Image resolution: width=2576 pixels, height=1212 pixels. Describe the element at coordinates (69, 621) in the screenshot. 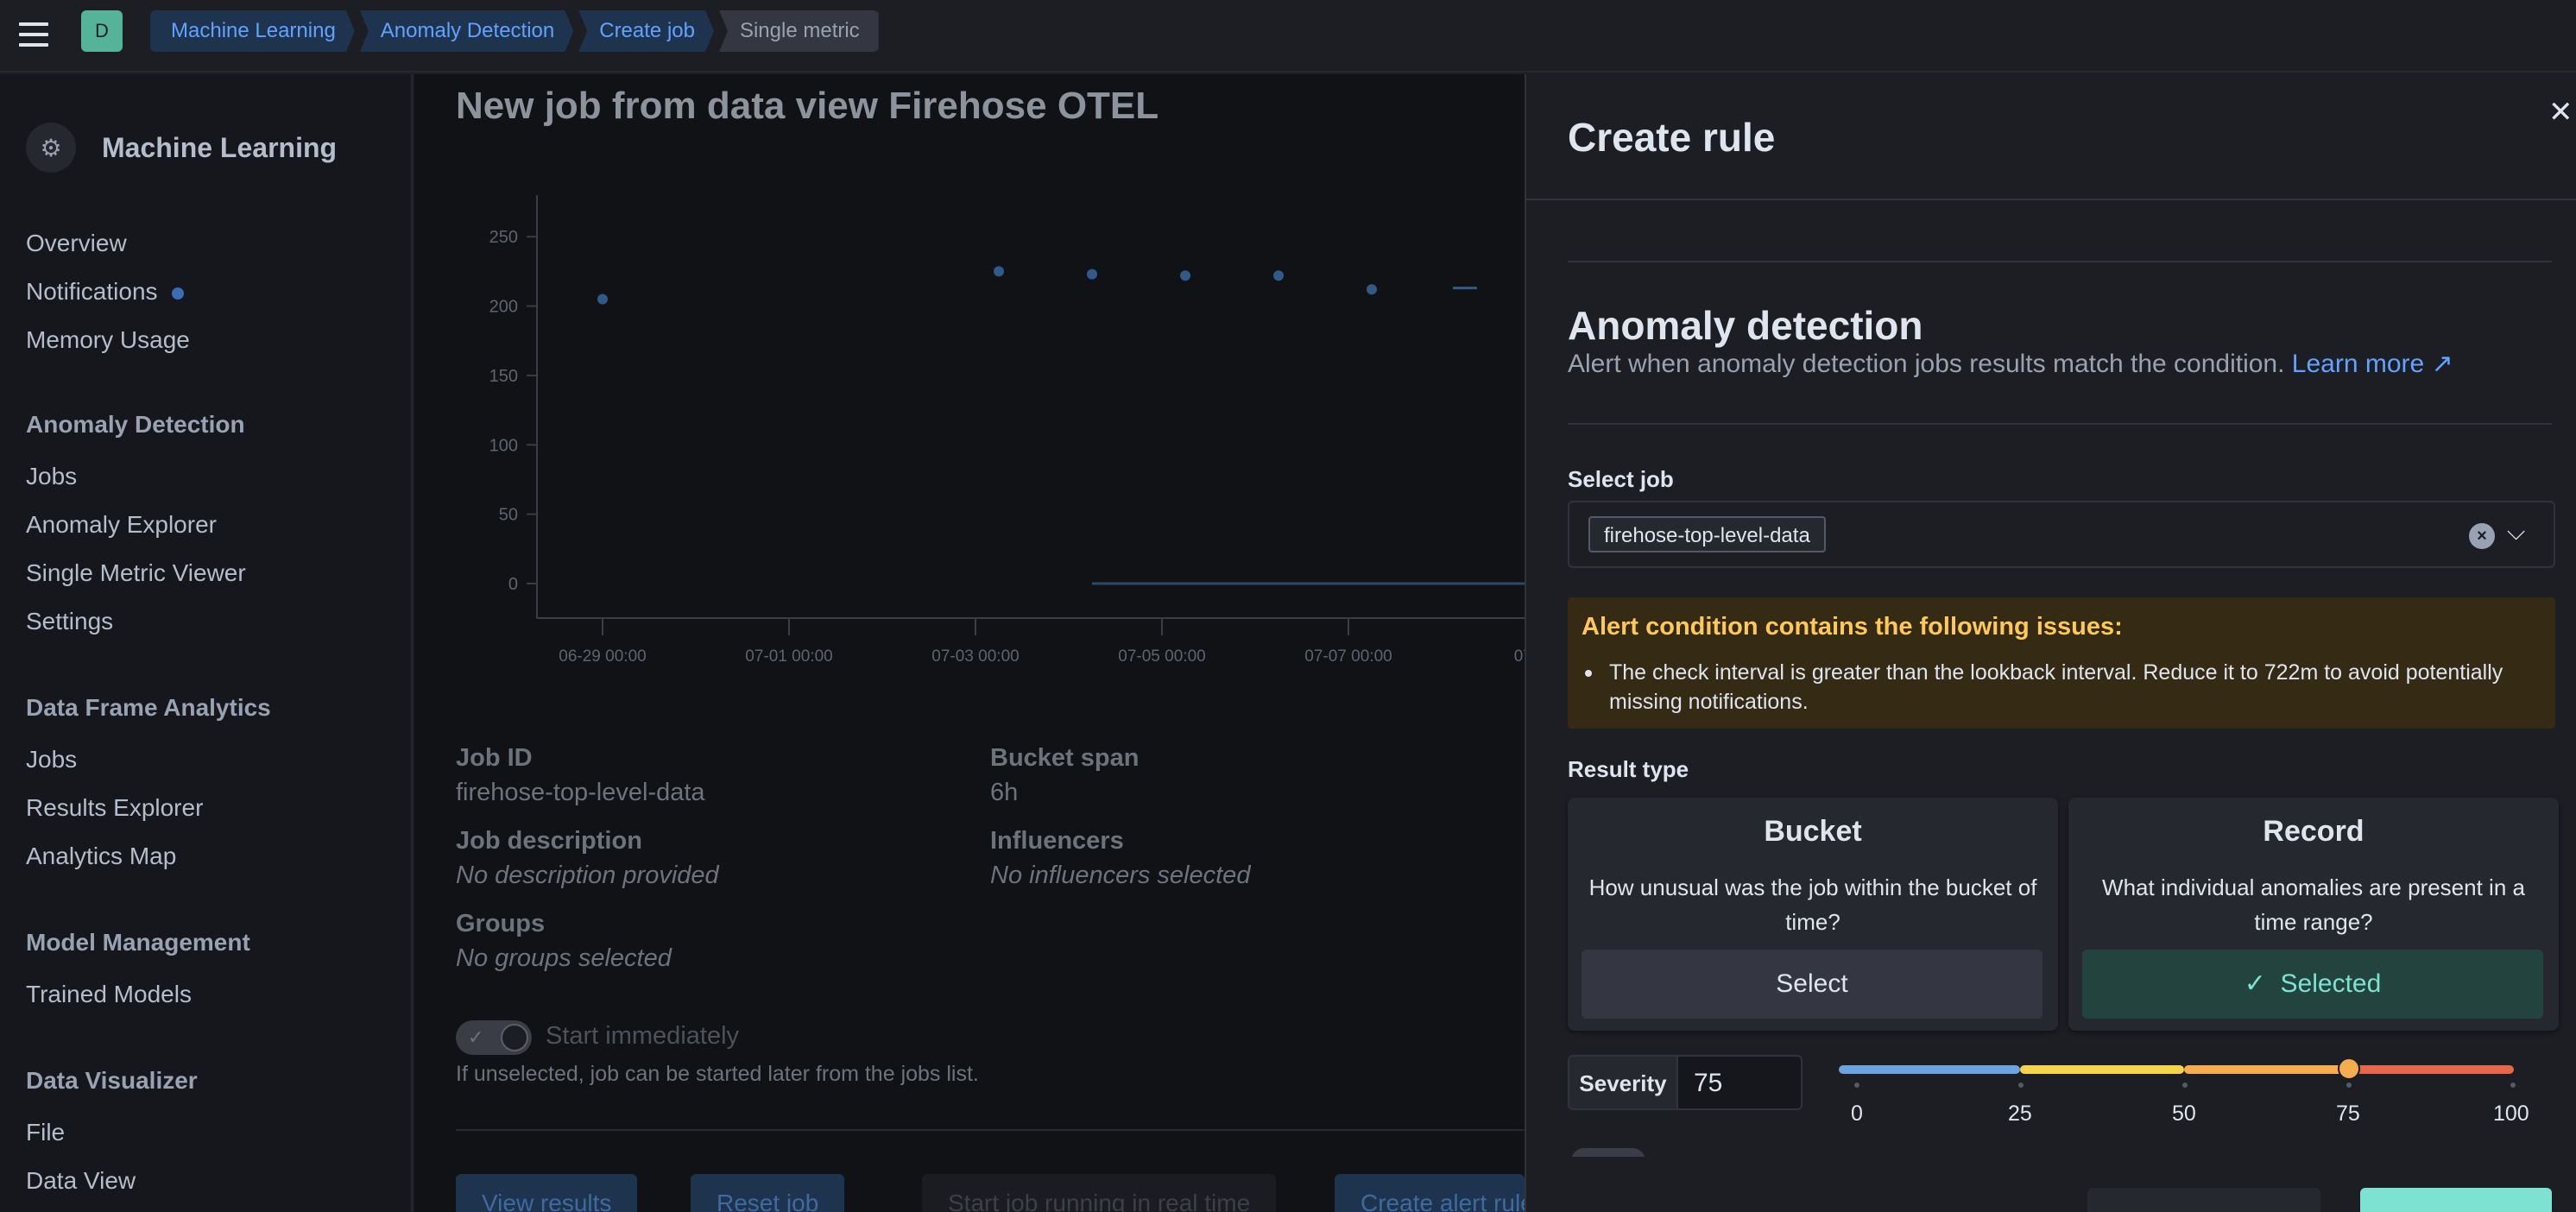

I see `sidebar-item-settings: Settings` at that location.